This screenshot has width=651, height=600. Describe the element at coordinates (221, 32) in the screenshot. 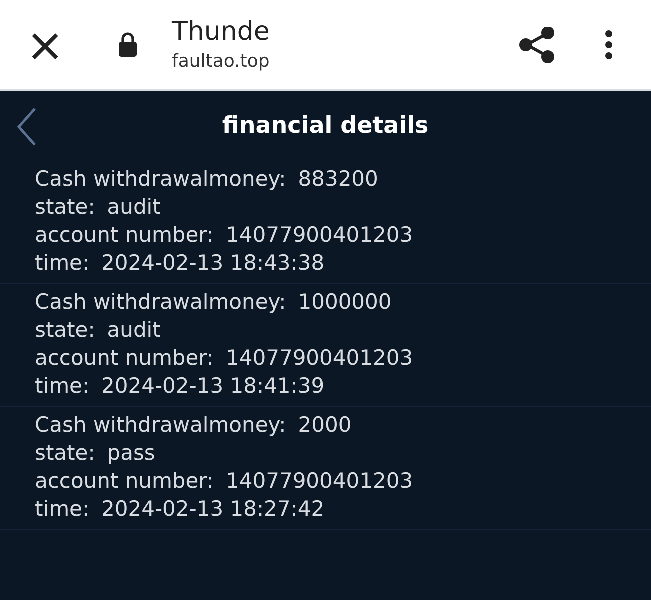

I see `page-title: Thunde` at that location.